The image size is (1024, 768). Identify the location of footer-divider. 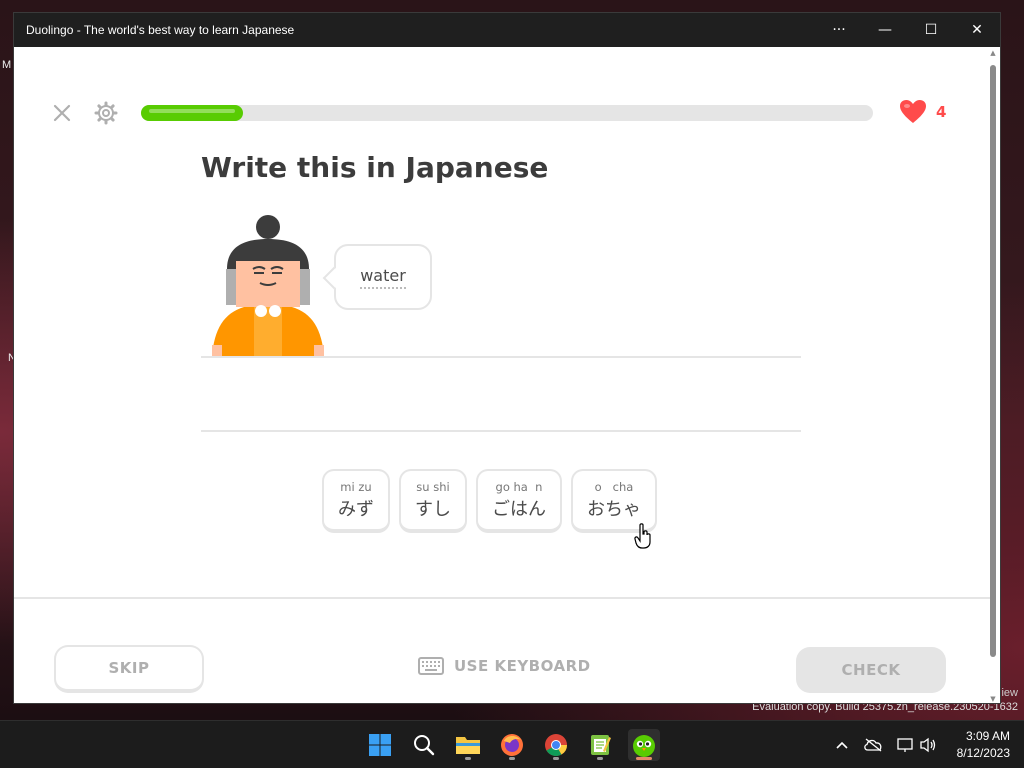
(502, 598).